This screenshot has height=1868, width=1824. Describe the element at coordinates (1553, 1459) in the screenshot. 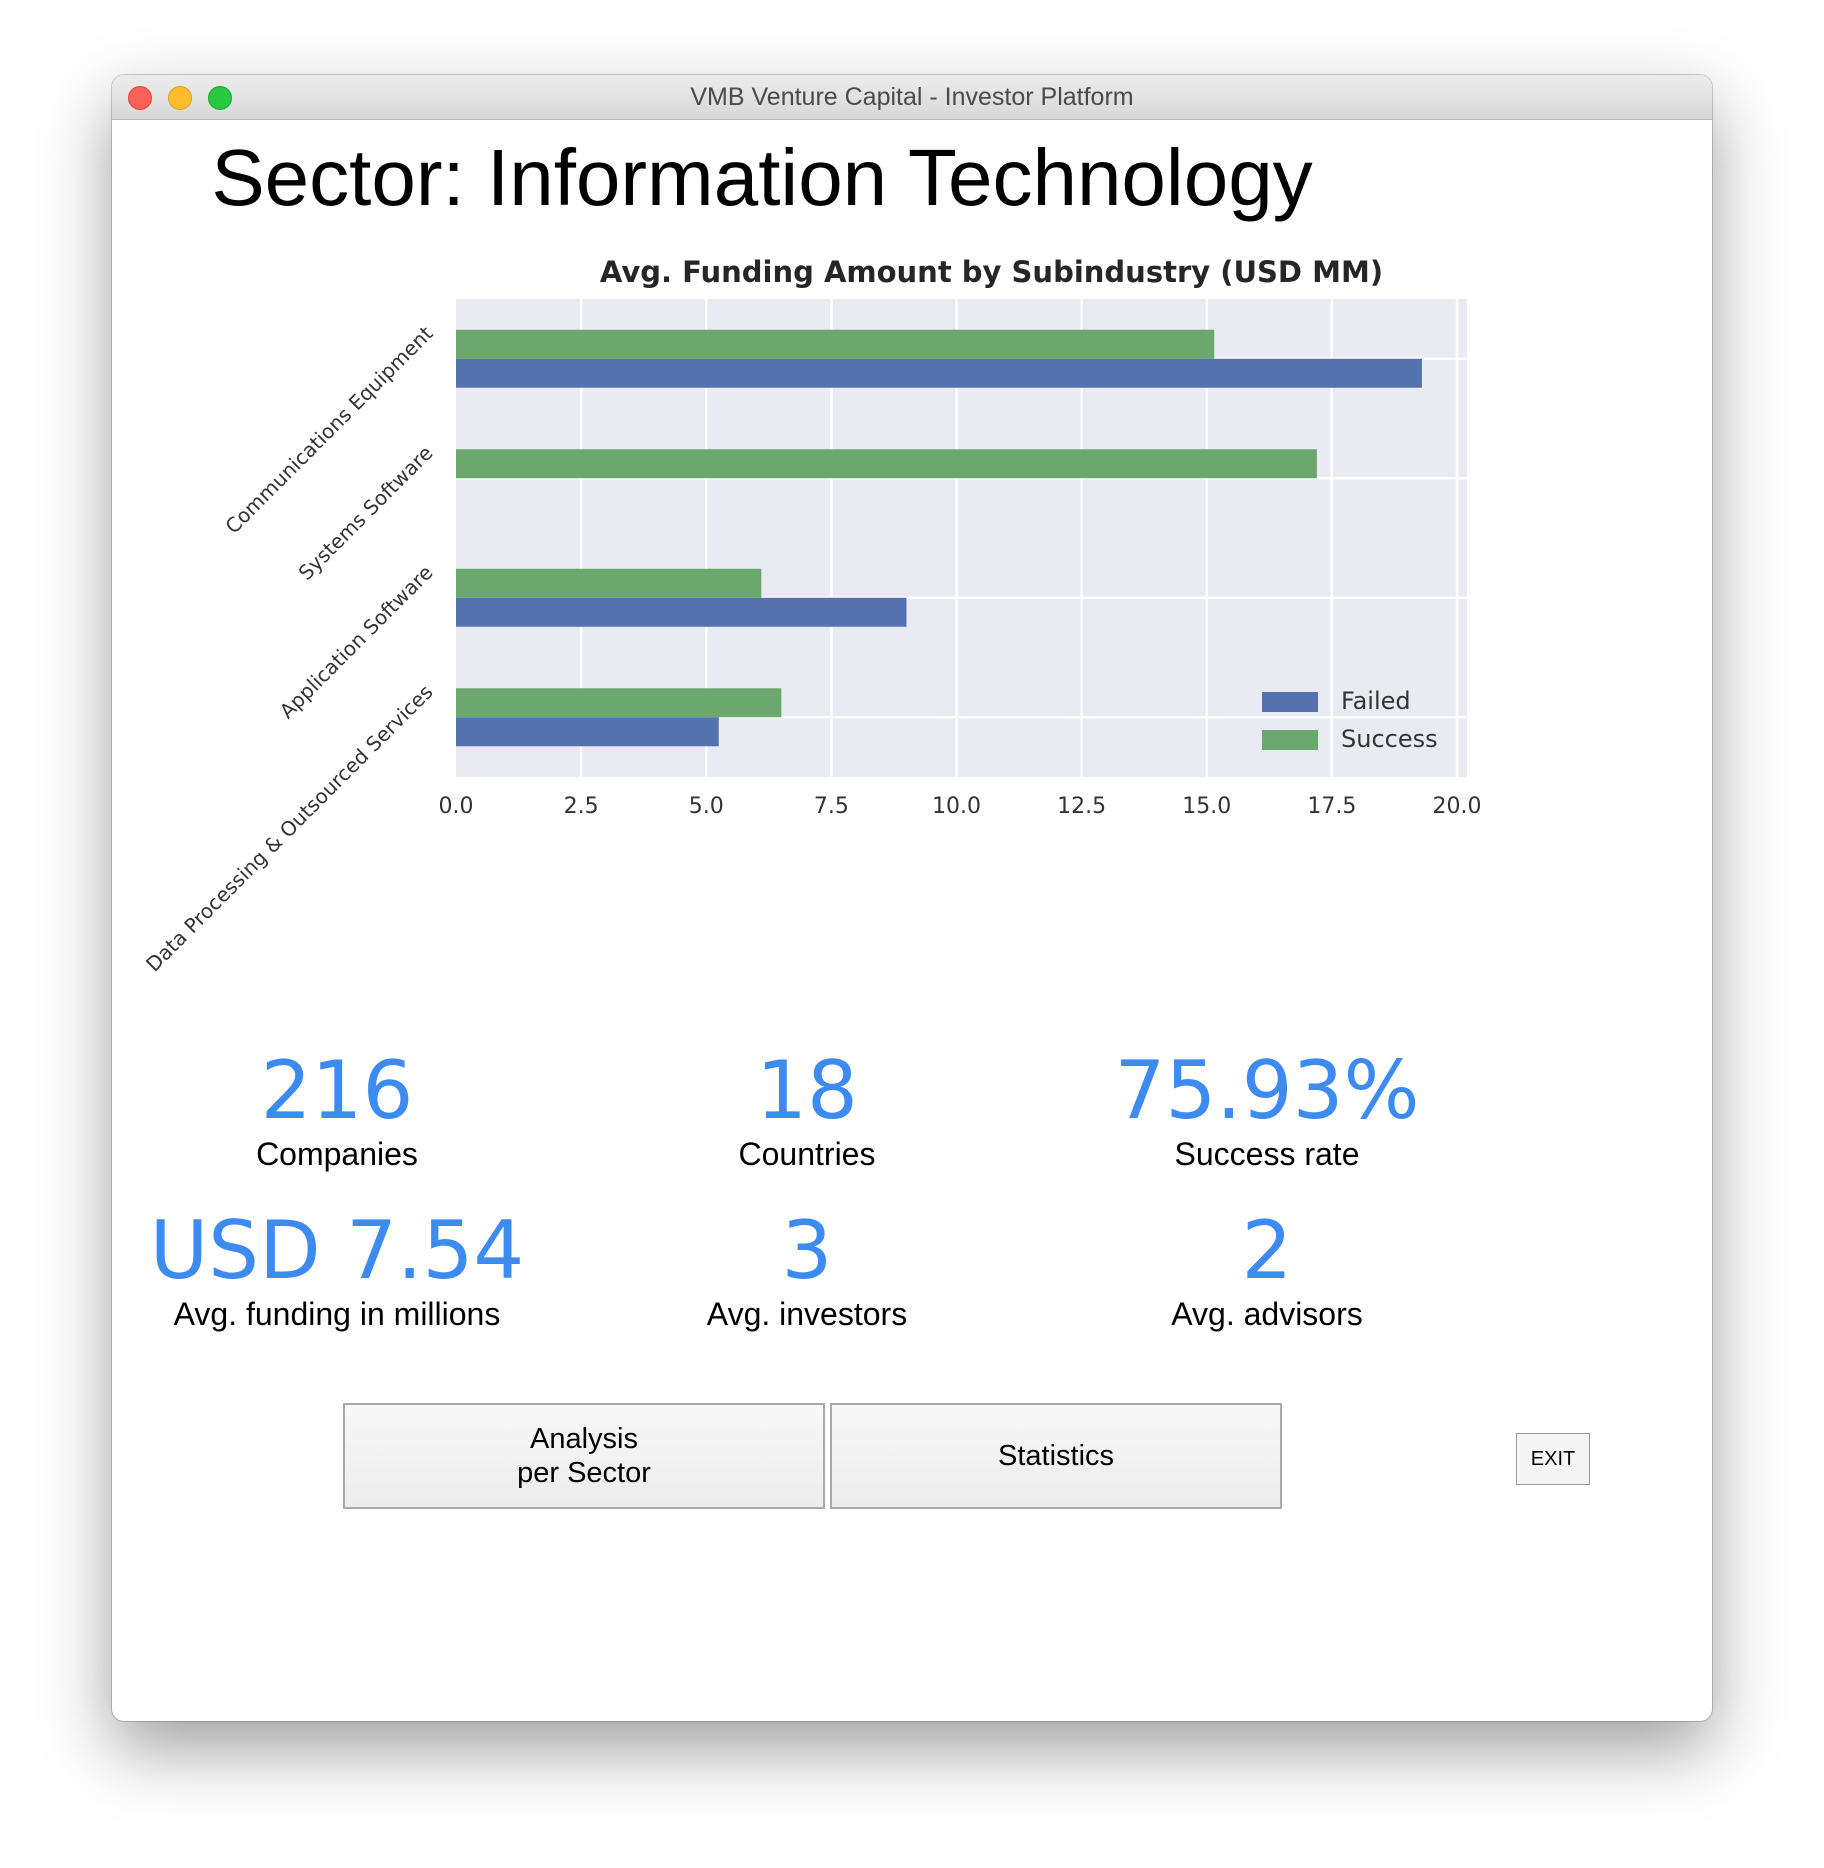

I see `exit-button: EXIT` at that location.